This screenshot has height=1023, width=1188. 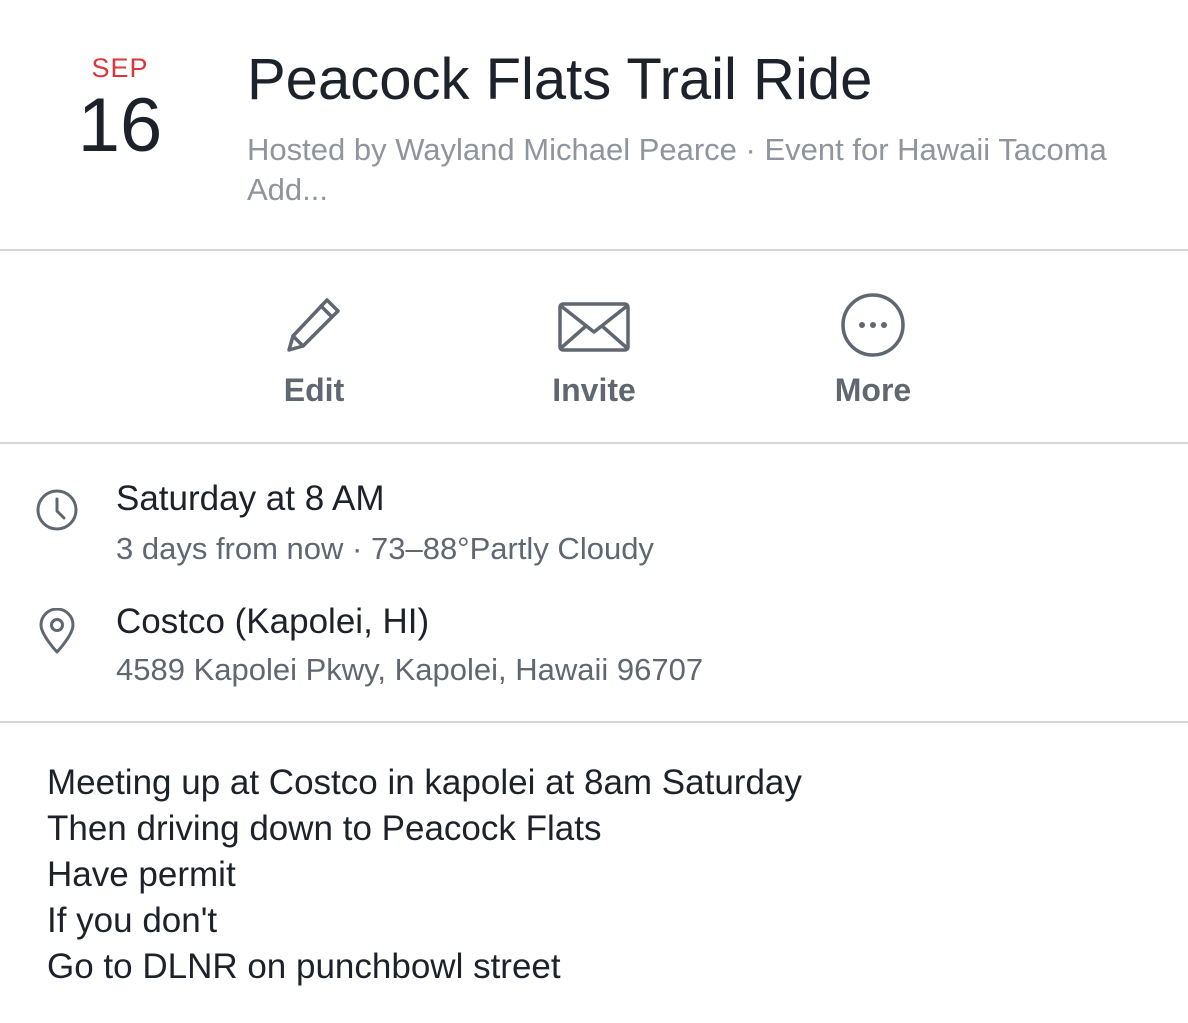 What do you see at coordinates (314, 390) in the screenshot?
I see `edit-label: Edit` at bounding box center [314, 390].